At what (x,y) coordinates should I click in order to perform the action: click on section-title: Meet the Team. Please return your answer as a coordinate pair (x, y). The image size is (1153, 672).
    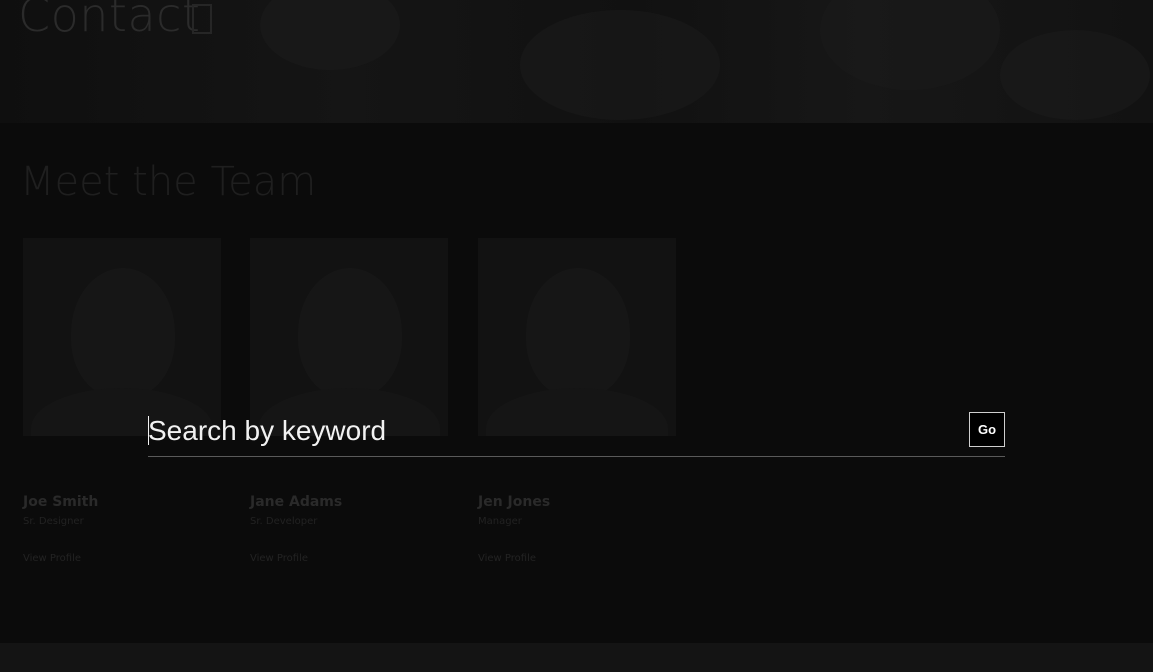
    Looking at the image, I should click on (168, 182).